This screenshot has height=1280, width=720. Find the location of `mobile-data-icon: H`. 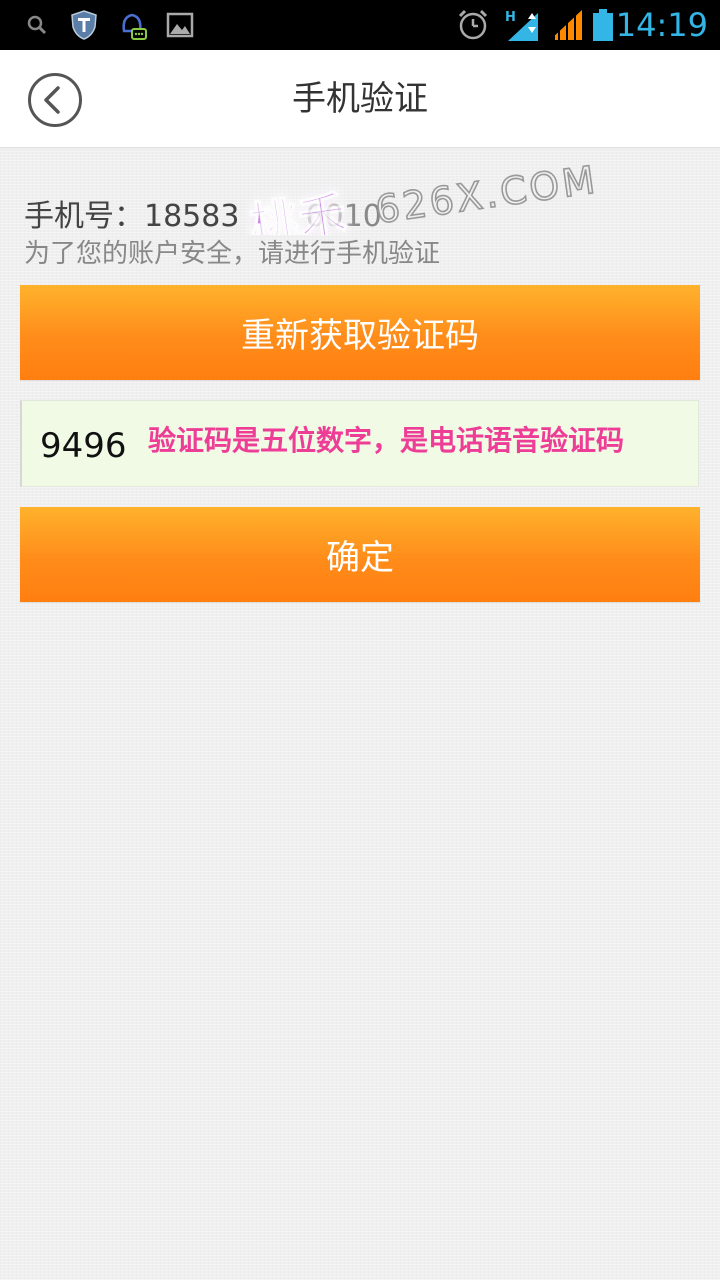

mobile-data-icon: H is located at coordinates (523, 25).